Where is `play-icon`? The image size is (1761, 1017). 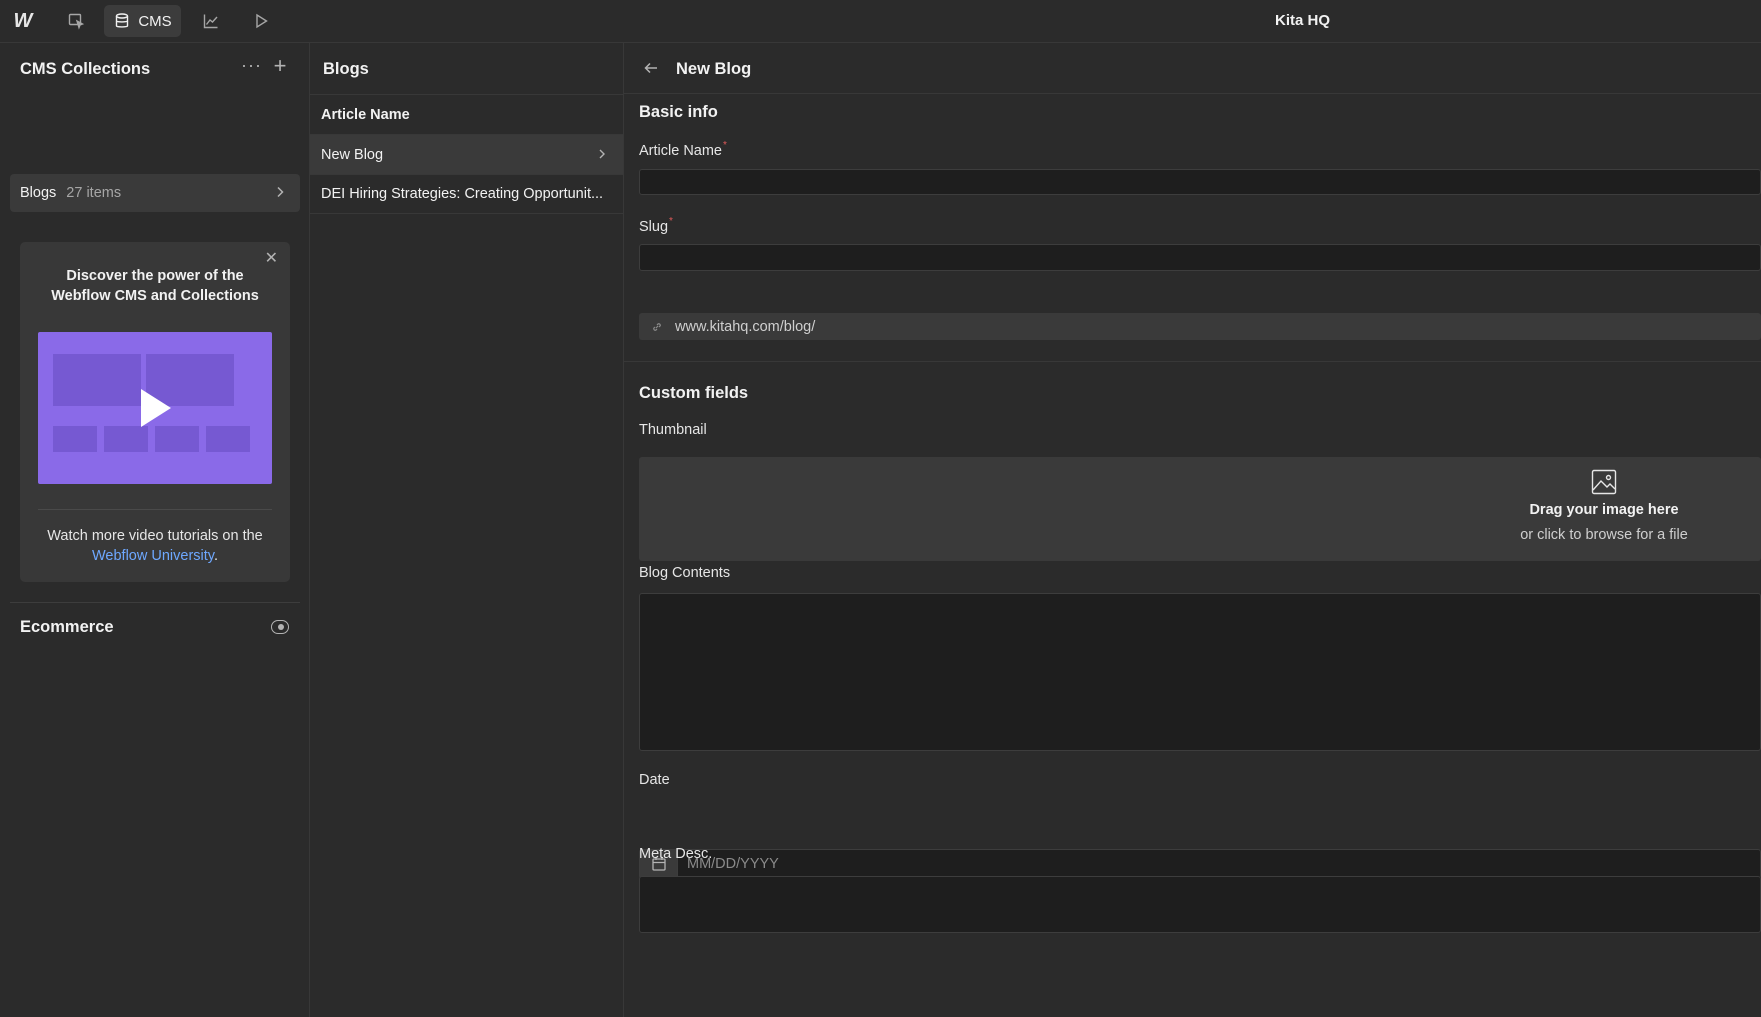 play-icon is located at coordinates (156, 408).